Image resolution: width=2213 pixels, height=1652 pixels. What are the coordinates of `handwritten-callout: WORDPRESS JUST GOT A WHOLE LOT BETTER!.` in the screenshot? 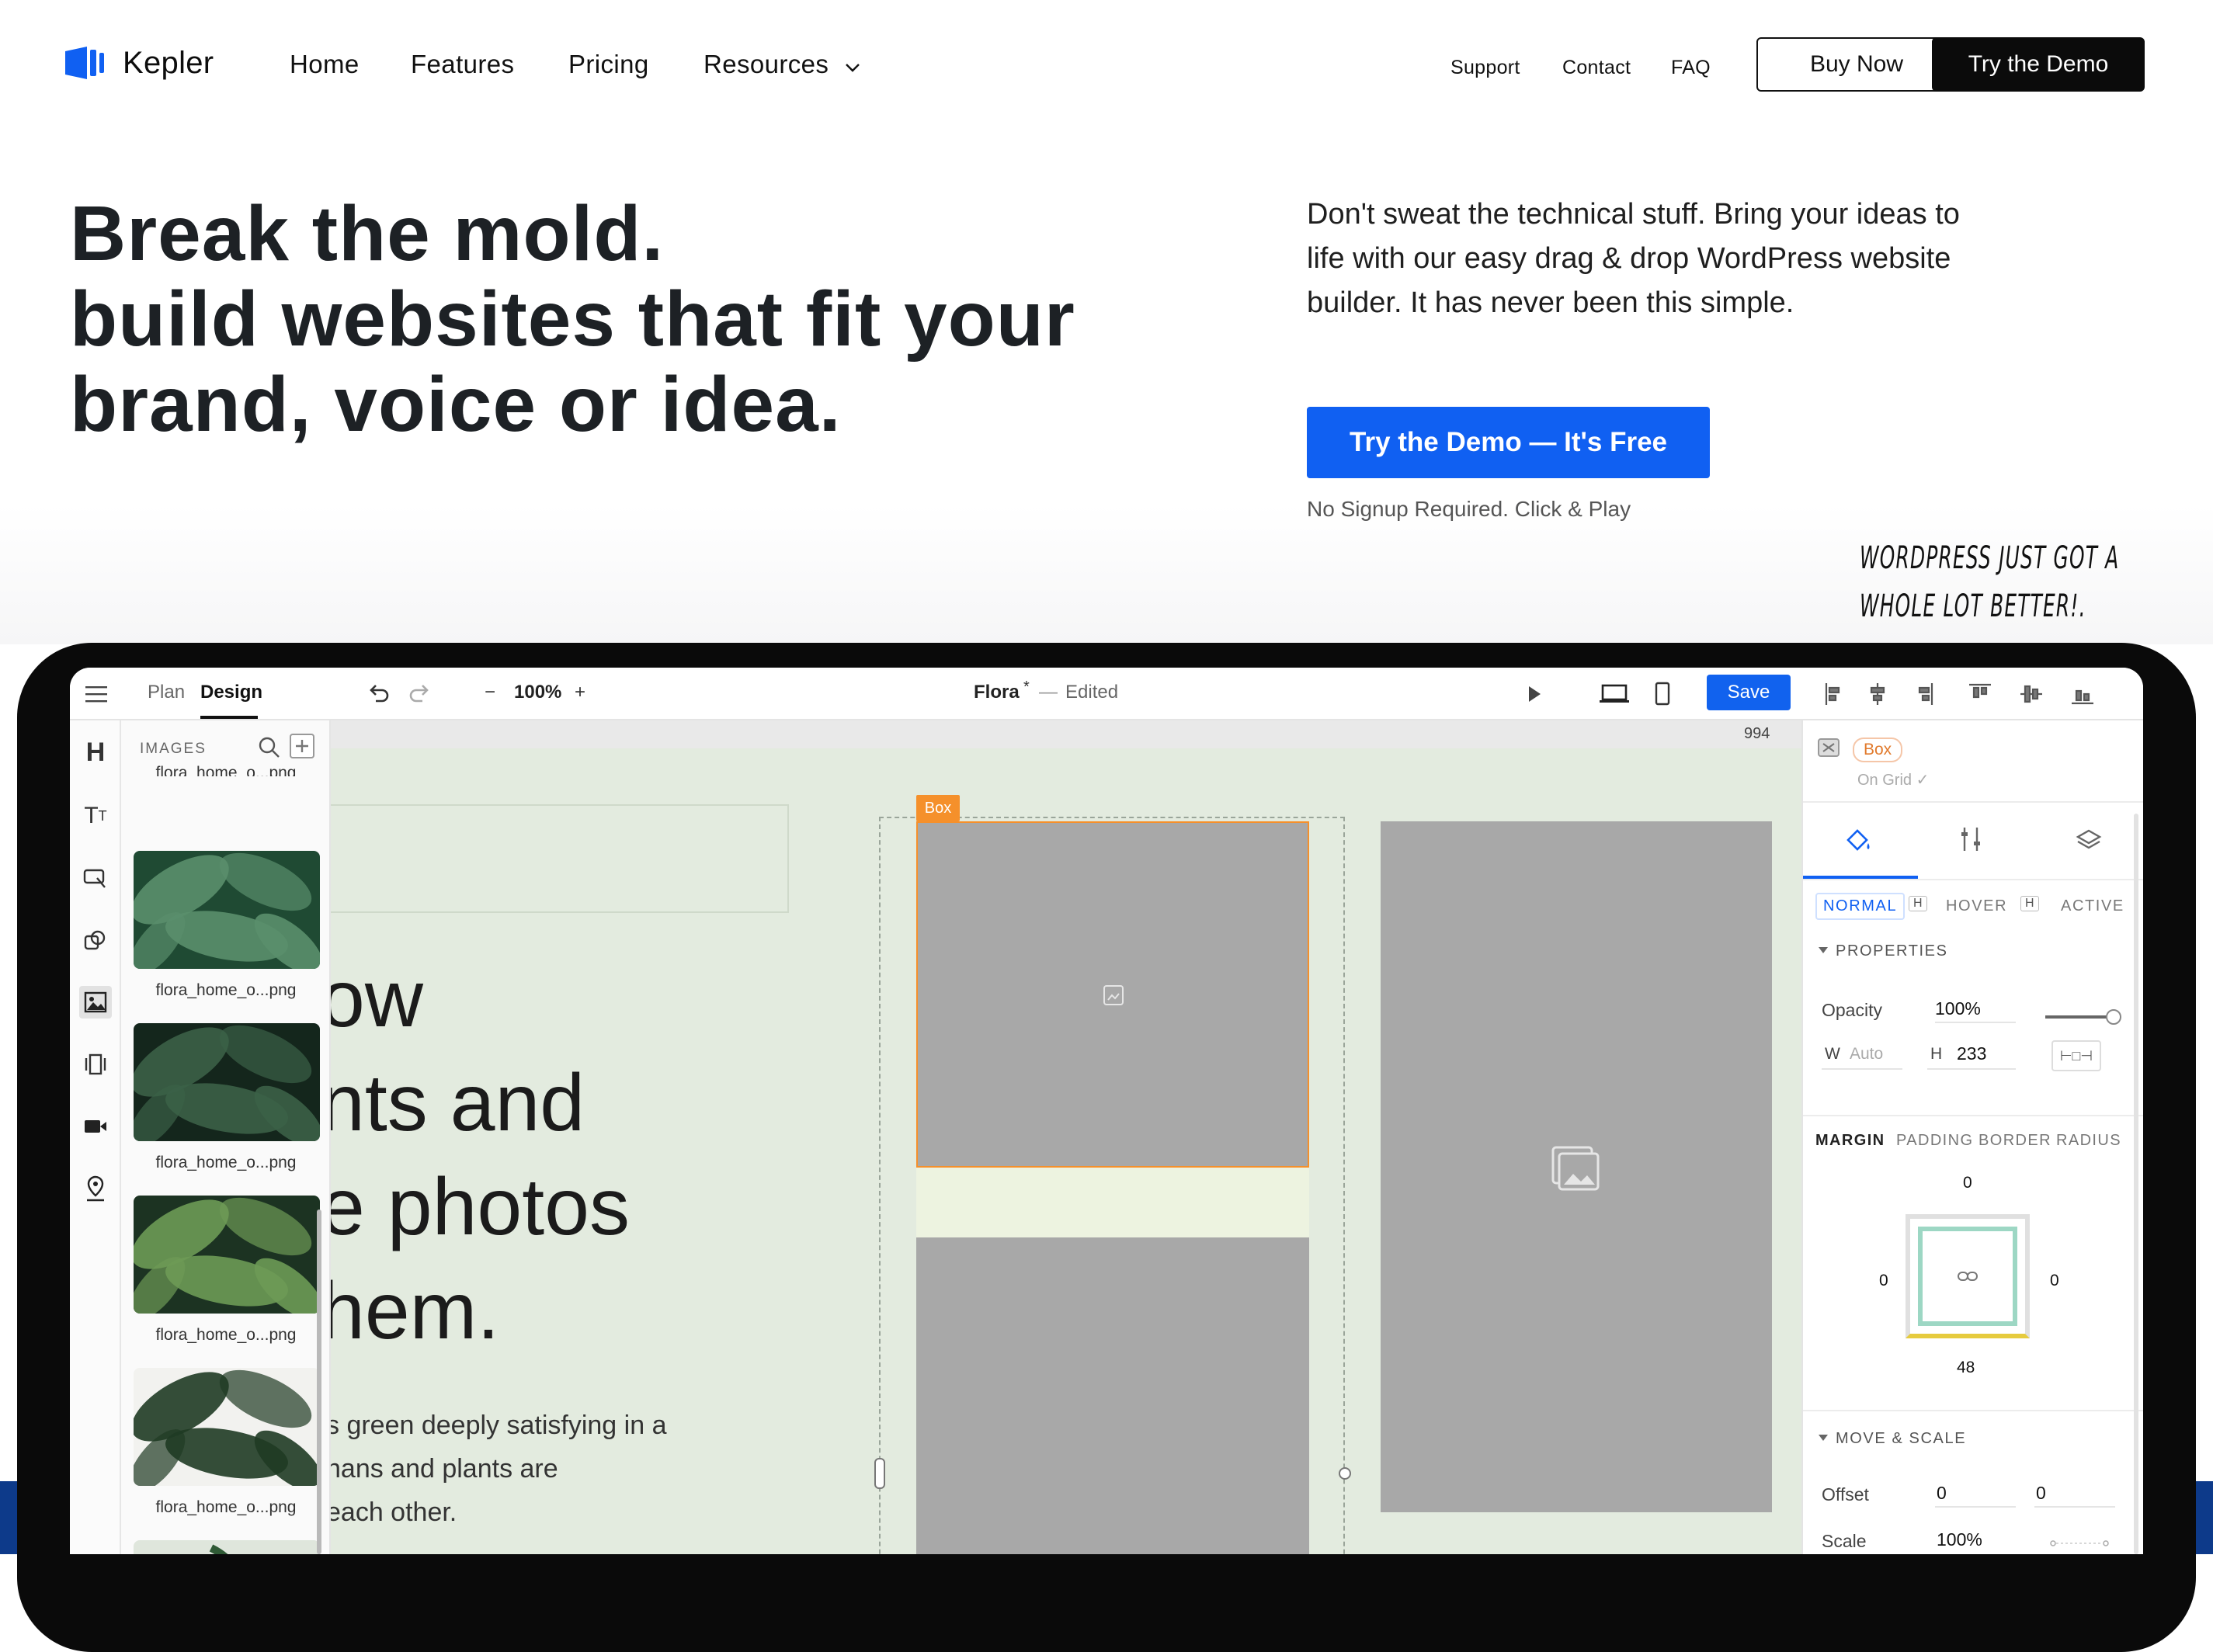 It's located at (1990, 582).